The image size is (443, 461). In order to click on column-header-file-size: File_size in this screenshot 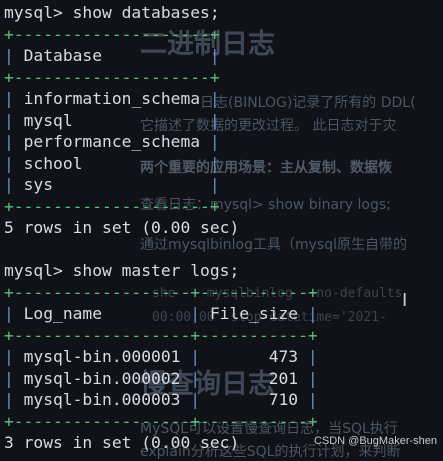, I will do `click(254, 313)`.